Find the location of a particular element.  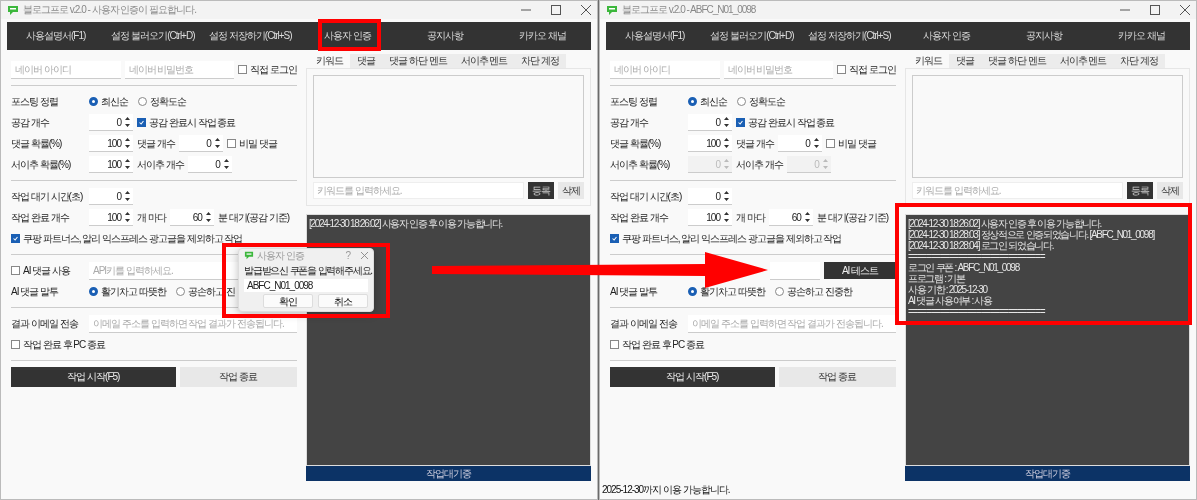

coupon-field: ABFC_N01_0098 is located at coordinates (306, 285).